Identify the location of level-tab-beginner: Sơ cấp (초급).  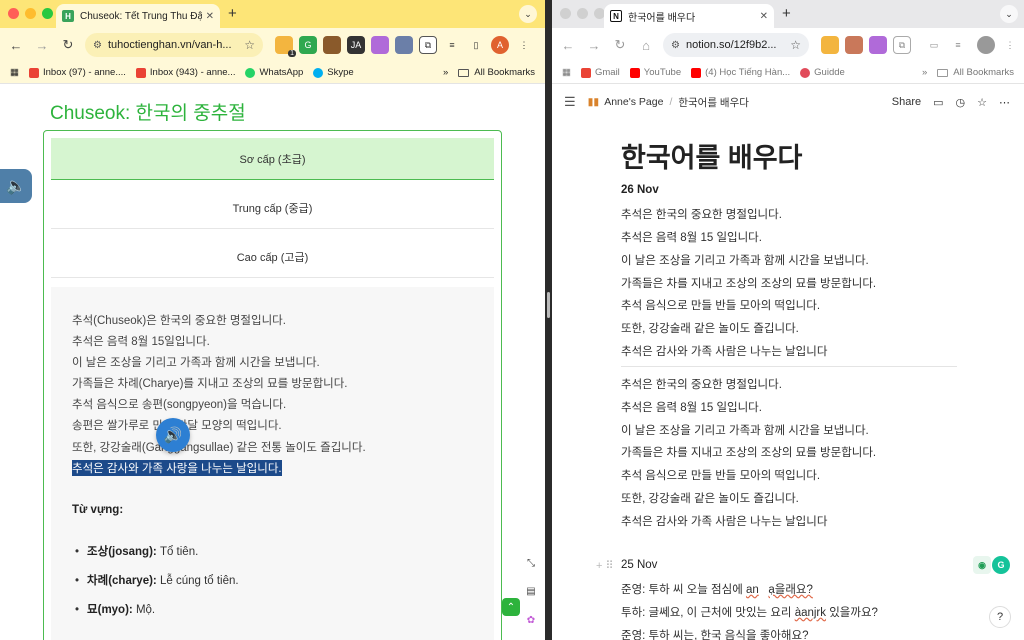
(272, 159).